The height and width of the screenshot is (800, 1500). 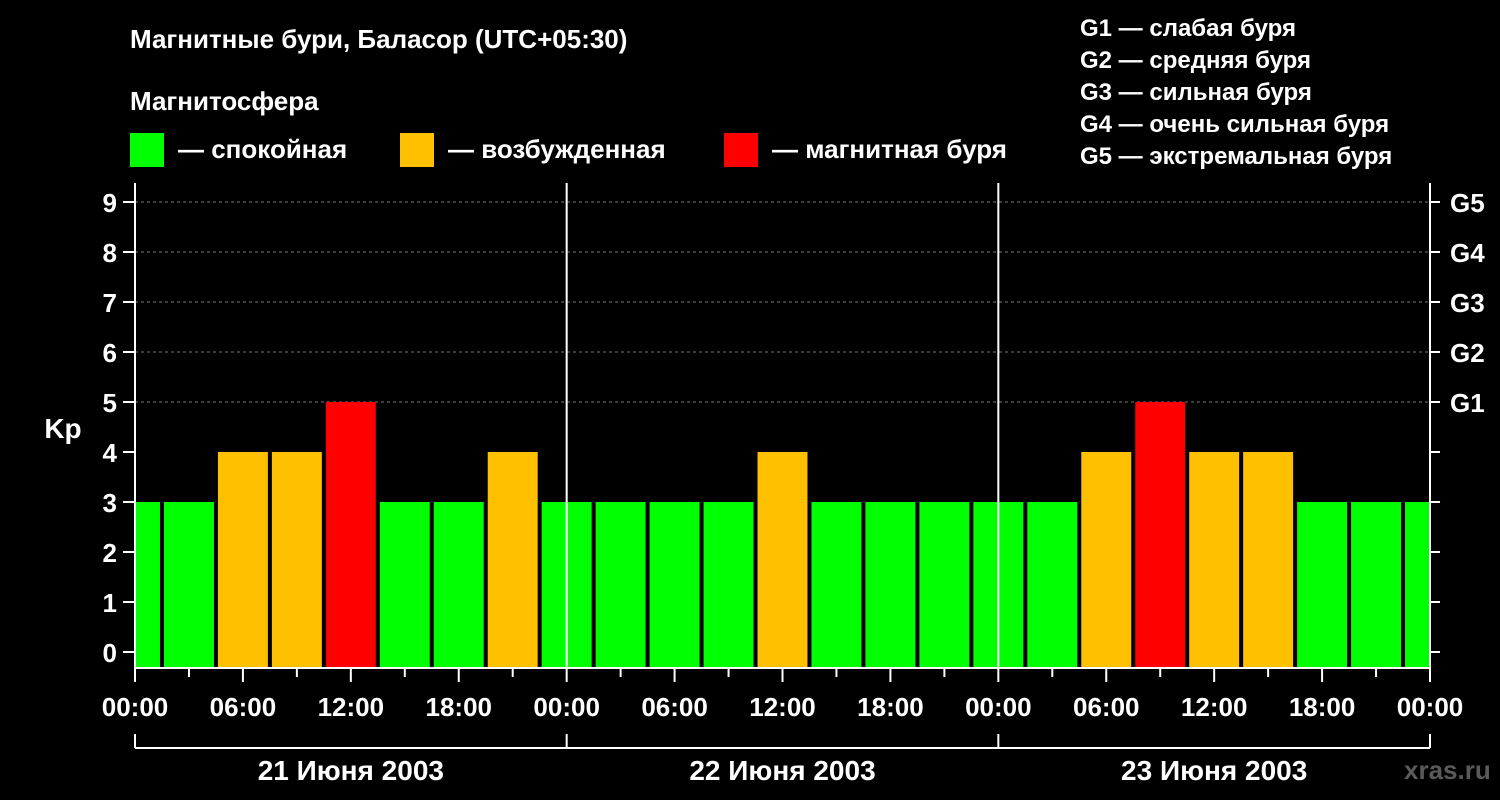 What do you see at coordinates (566, 707) in the screenshot?
I see `x-tick-label-4: 00:00` at bounding box center [566, 707].